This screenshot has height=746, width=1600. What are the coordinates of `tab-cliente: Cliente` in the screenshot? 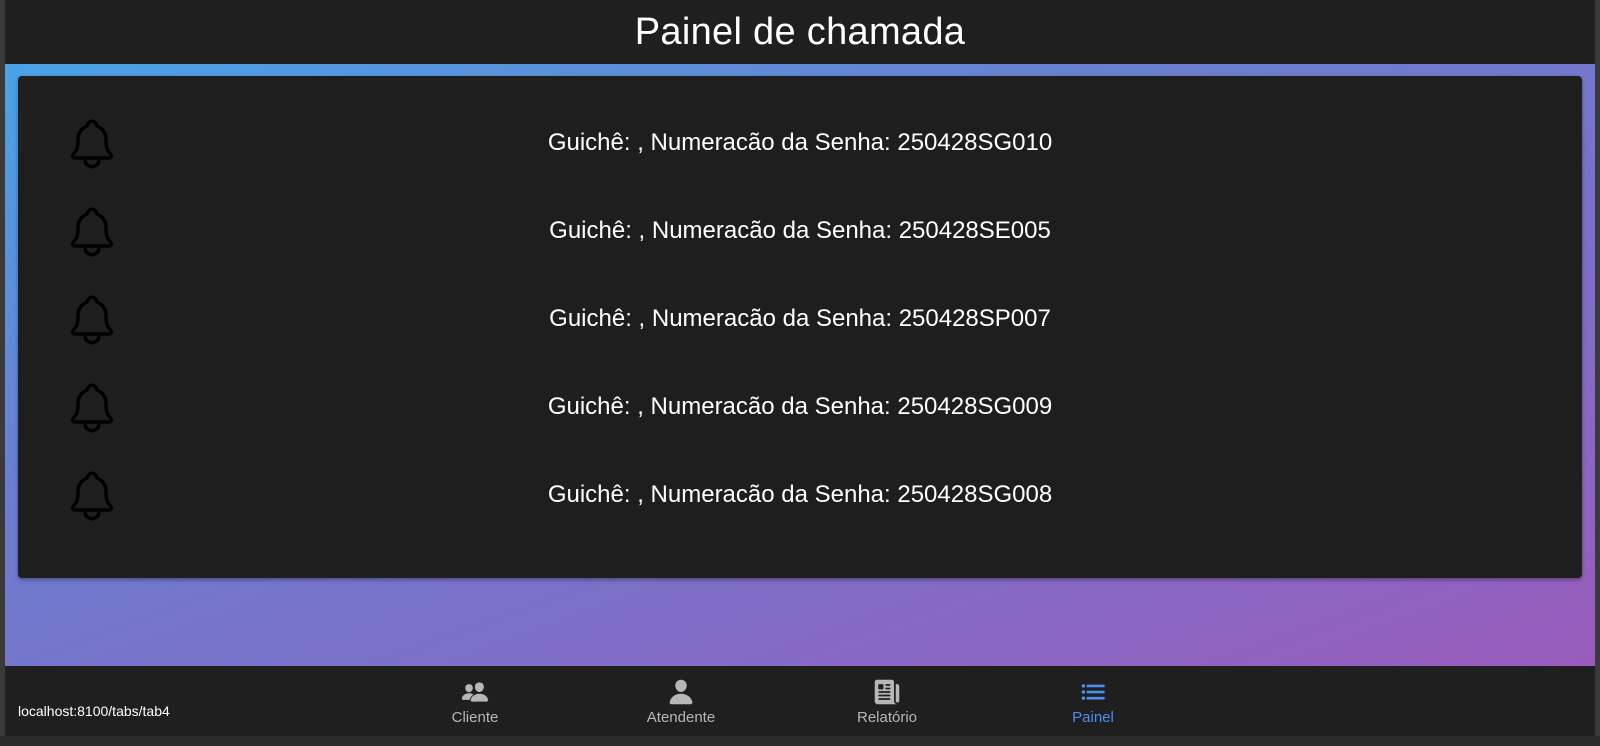 It's located at (475, 701).